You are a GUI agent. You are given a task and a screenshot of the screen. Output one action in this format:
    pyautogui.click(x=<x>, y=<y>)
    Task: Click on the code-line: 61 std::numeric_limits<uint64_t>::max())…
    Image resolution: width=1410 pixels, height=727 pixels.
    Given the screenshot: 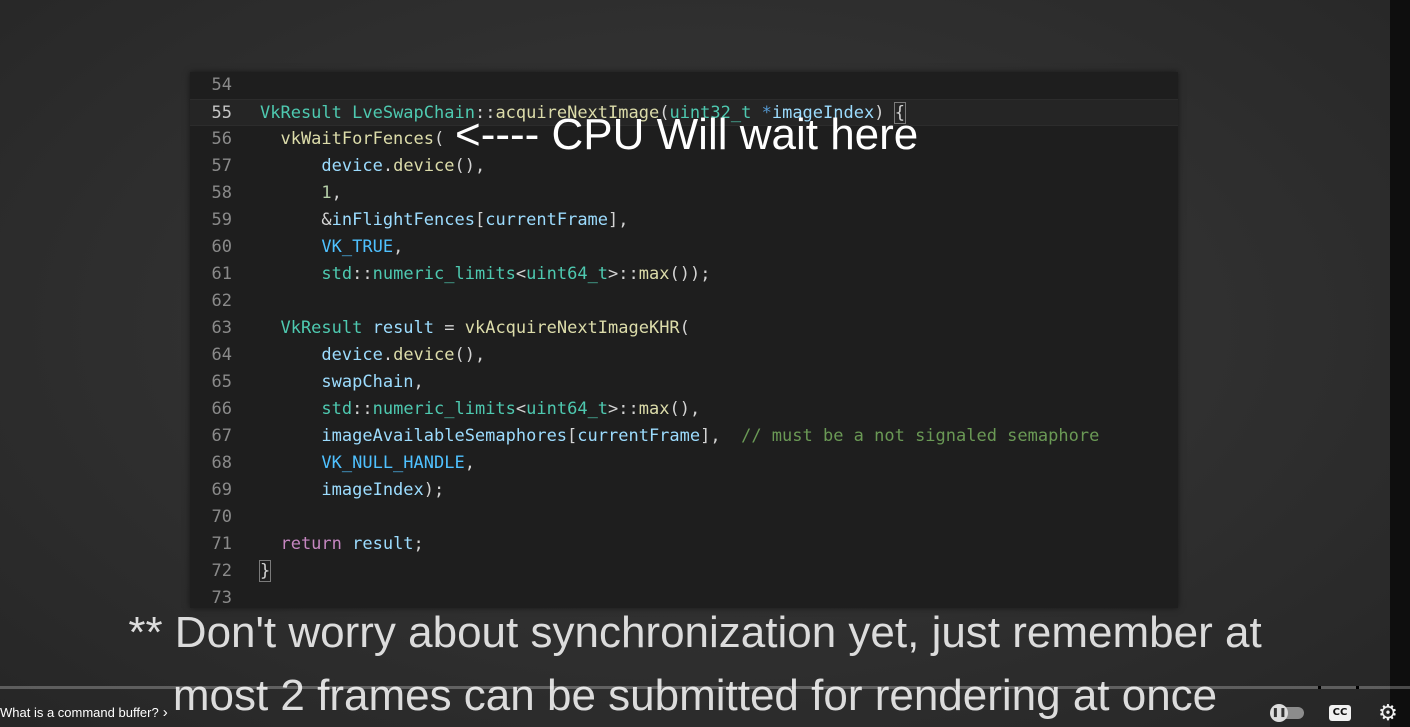 What is the action you would take?
    pyautogui.click(x=684, y=274)
    